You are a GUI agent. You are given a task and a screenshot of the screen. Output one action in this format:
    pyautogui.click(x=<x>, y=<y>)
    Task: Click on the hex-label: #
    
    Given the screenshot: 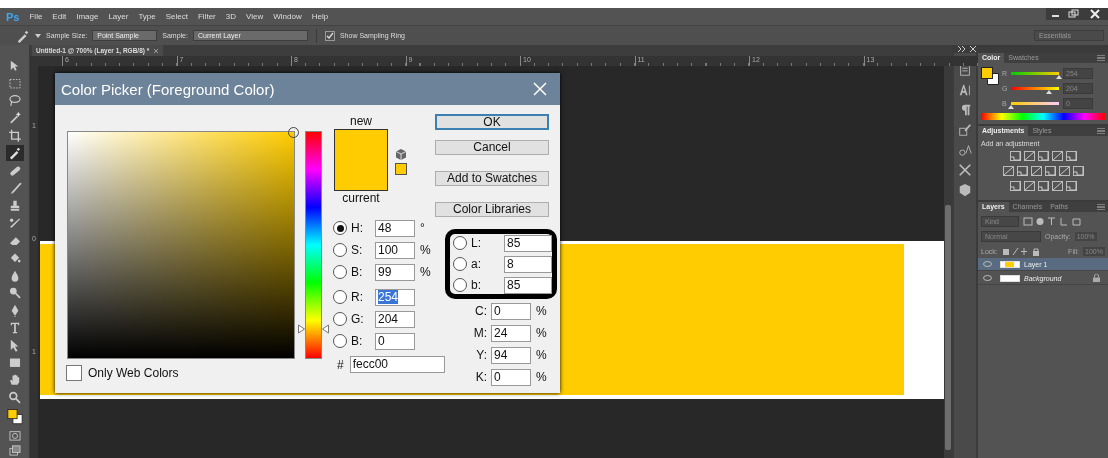 What is the action you would take?
    pyautogui.click(x=340, y=364)
    